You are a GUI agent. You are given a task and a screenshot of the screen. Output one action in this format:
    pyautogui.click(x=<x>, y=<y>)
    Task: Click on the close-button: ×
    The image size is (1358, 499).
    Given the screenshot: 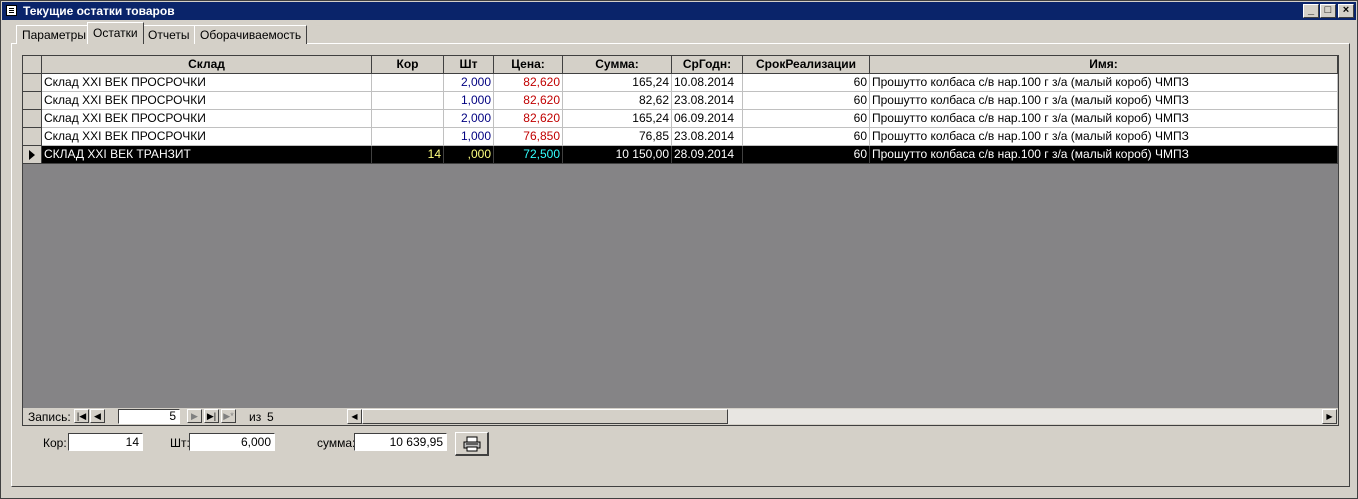 What is the action you would take?
    pyautogui.click(x=1346, y=11)
    